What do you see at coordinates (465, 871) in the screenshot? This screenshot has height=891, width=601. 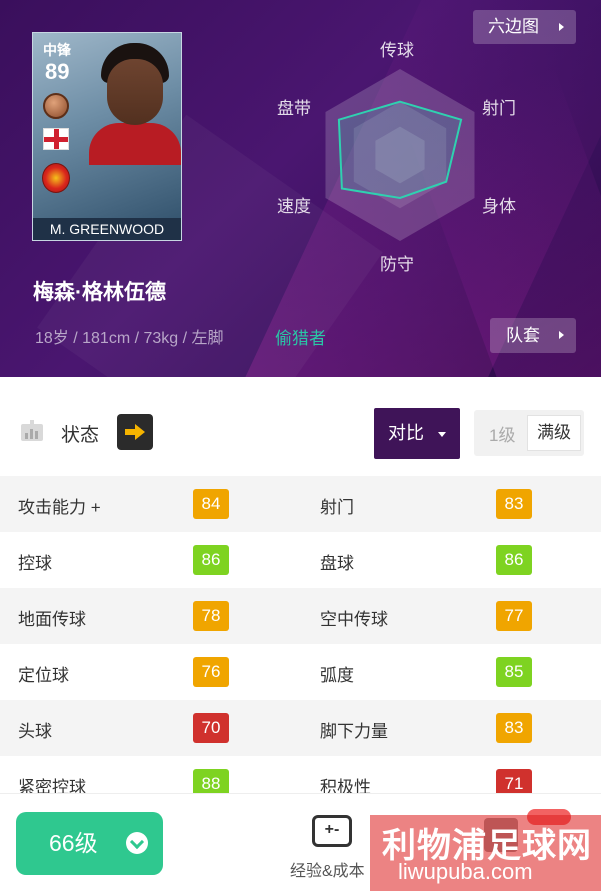 I see `watermark-url: liwupuba.com` at bounding box center [465, 871].